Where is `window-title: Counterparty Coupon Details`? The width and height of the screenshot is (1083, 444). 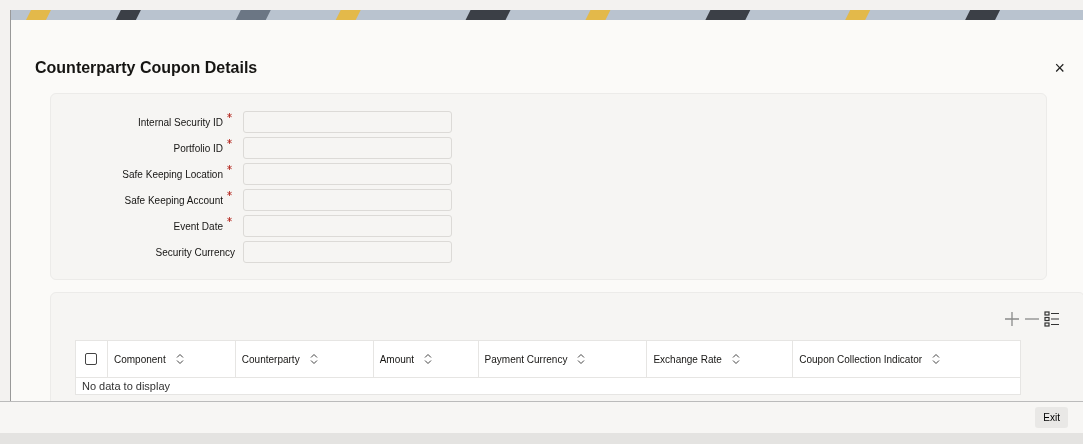
window-title: Counterparty Coupon Details is located at coordinates (146, 68).